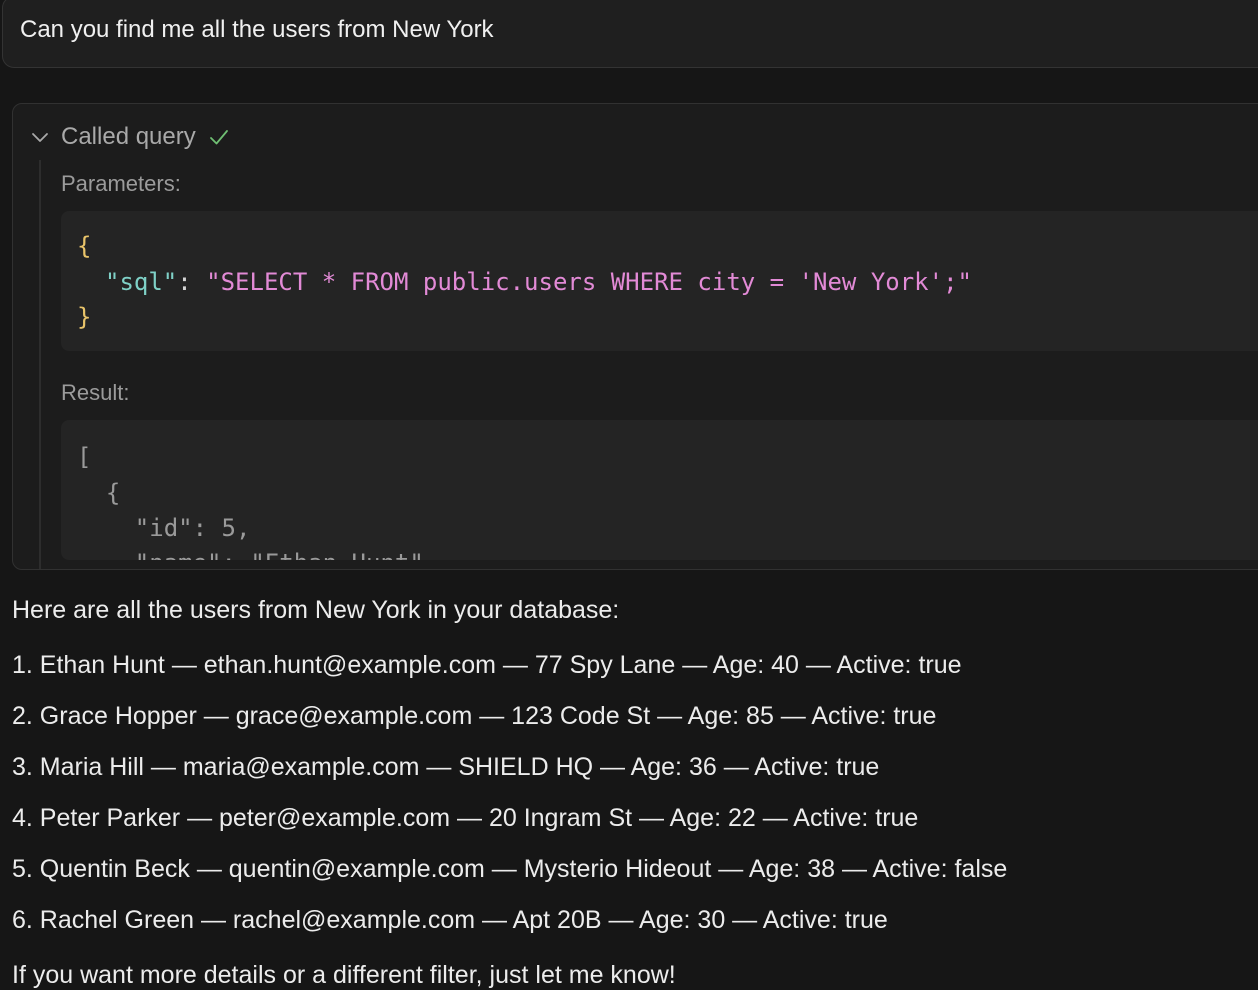 The width and height of the screenshot is (1258, 990). Describe the element at coordinates (257, 555) in the screenshot. I see `result-line: "name": "Ethan Hunt",` at that location.